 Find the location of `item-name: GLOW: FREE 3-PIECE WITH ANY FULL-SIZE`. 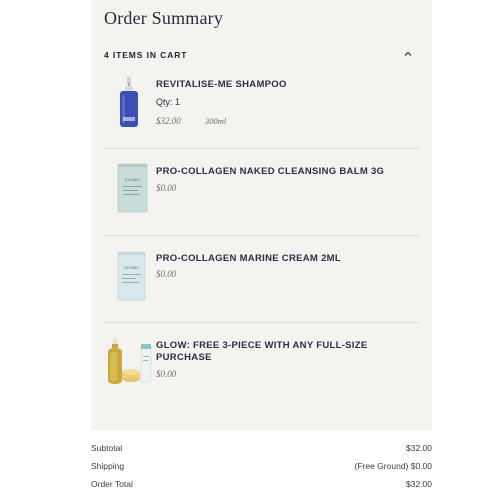

item-name: GLOW: FREE 3-PIECE WITH ANY FULL-SIZE is located at coordinates (262, 345).